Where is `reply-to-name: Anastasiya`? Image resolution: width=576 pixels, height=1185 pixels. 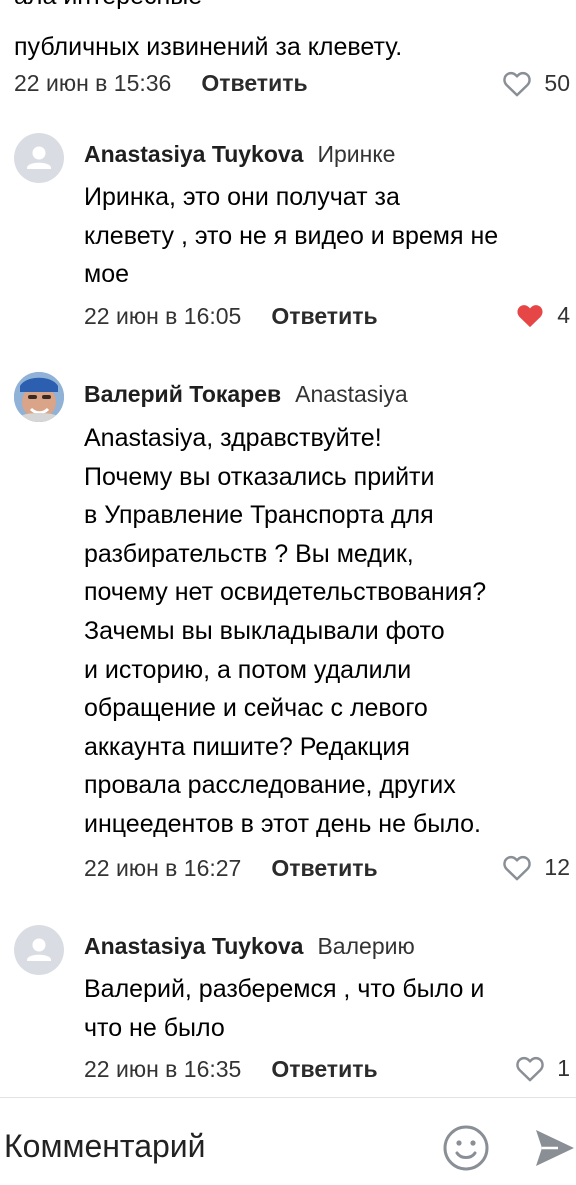
reply-to-name: Anastasiya is located at coordinates (351, 394).